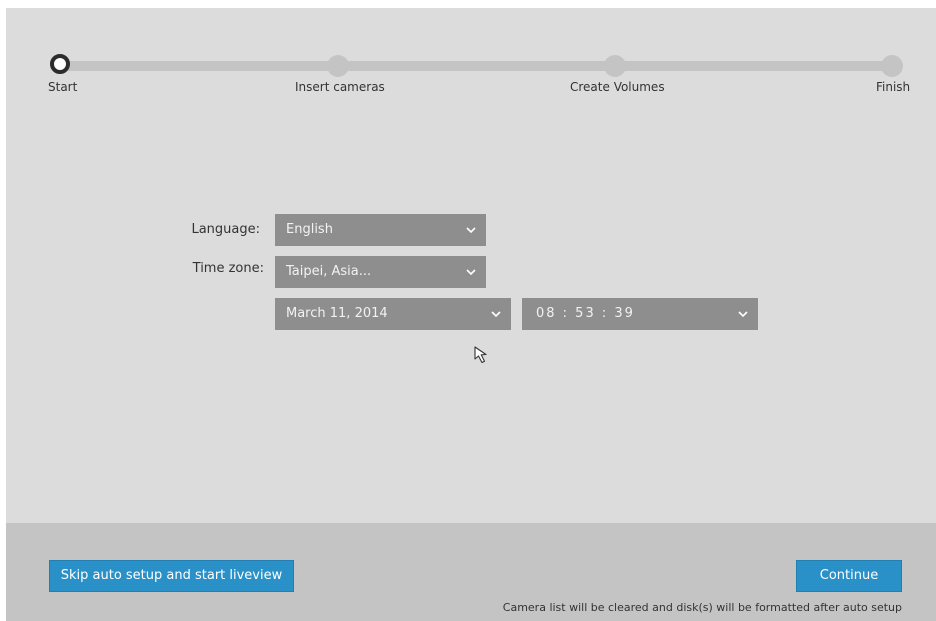  Describe the element at coordinates (63, 87) in the screenshot. I see `step-start-label: Start` at that location.